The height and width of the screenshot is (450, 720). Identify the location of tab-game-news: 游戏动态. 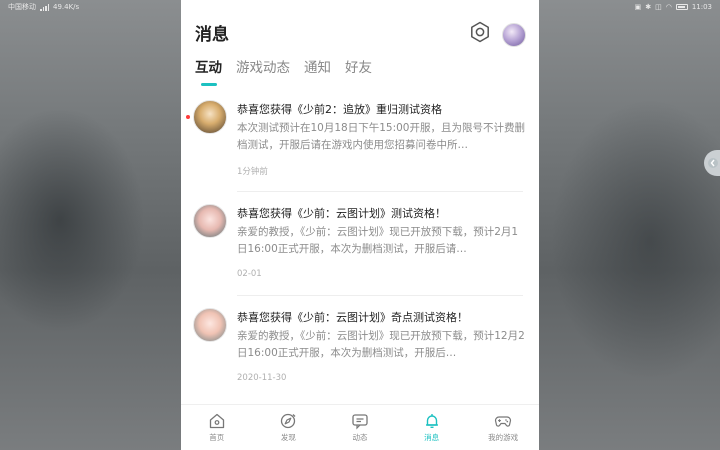
(263, 72).